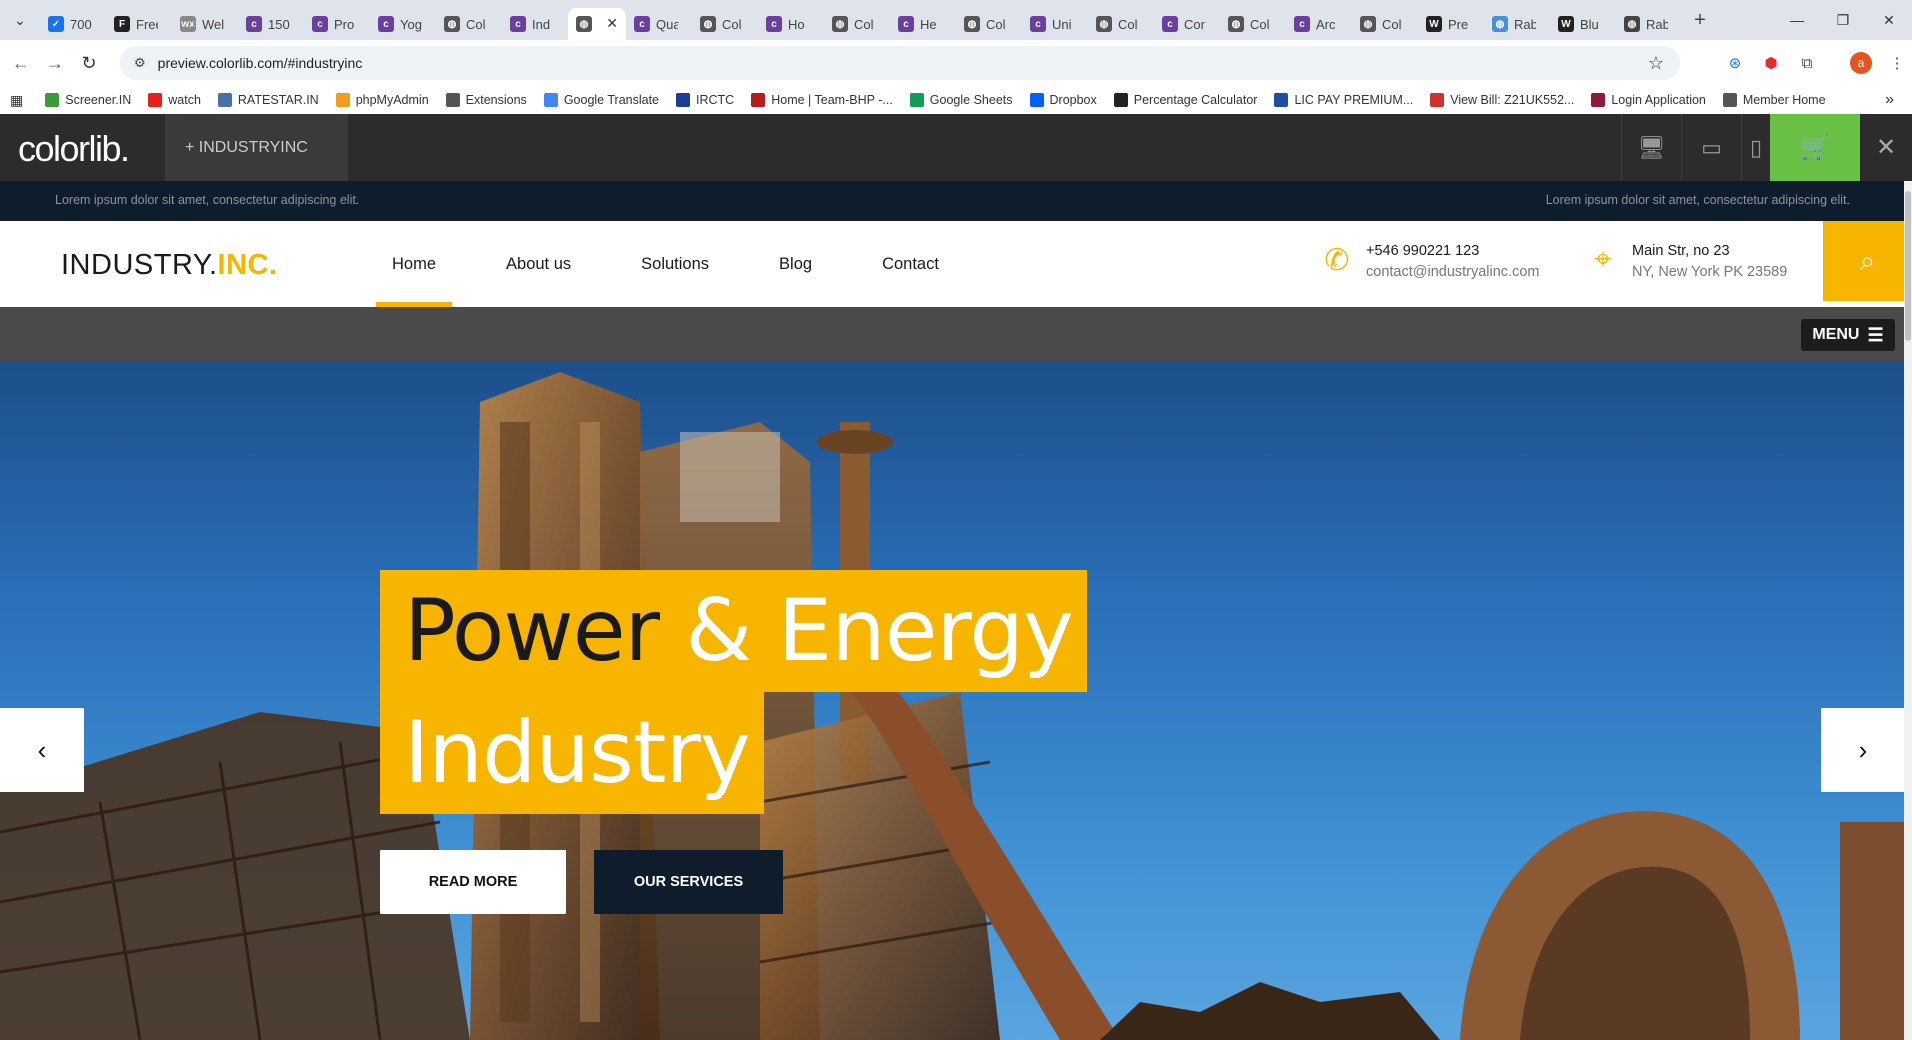 The height and width of the screenshot is (1040, 1912). Describe the element at coordinates (1755, 147) in the screenshot. I see `mobile-view-icon: ▯` at that location.